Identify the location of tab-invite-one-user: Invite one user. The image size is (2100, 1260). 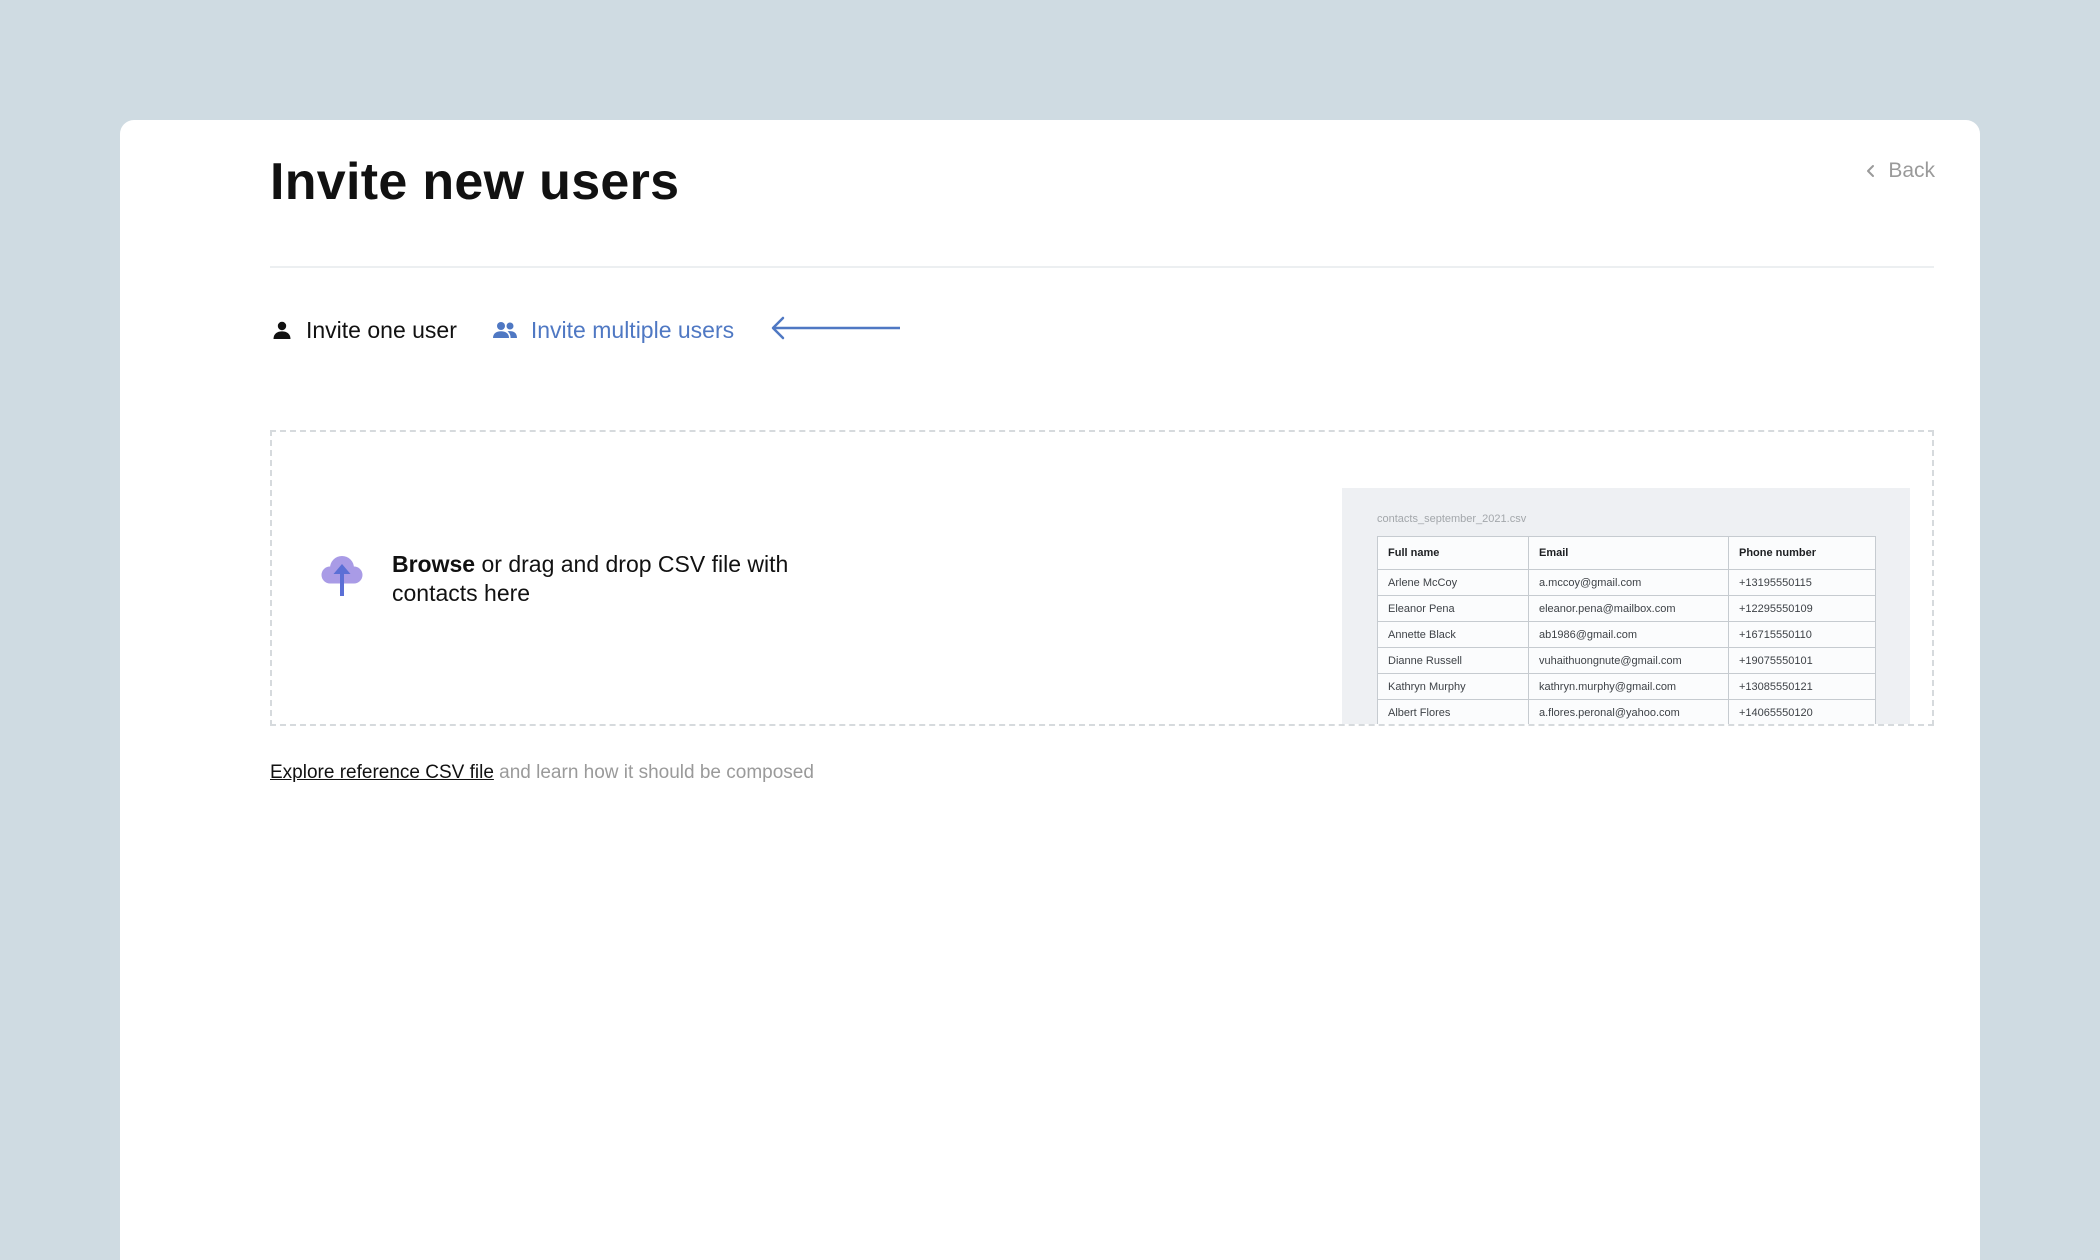
(363, 330).